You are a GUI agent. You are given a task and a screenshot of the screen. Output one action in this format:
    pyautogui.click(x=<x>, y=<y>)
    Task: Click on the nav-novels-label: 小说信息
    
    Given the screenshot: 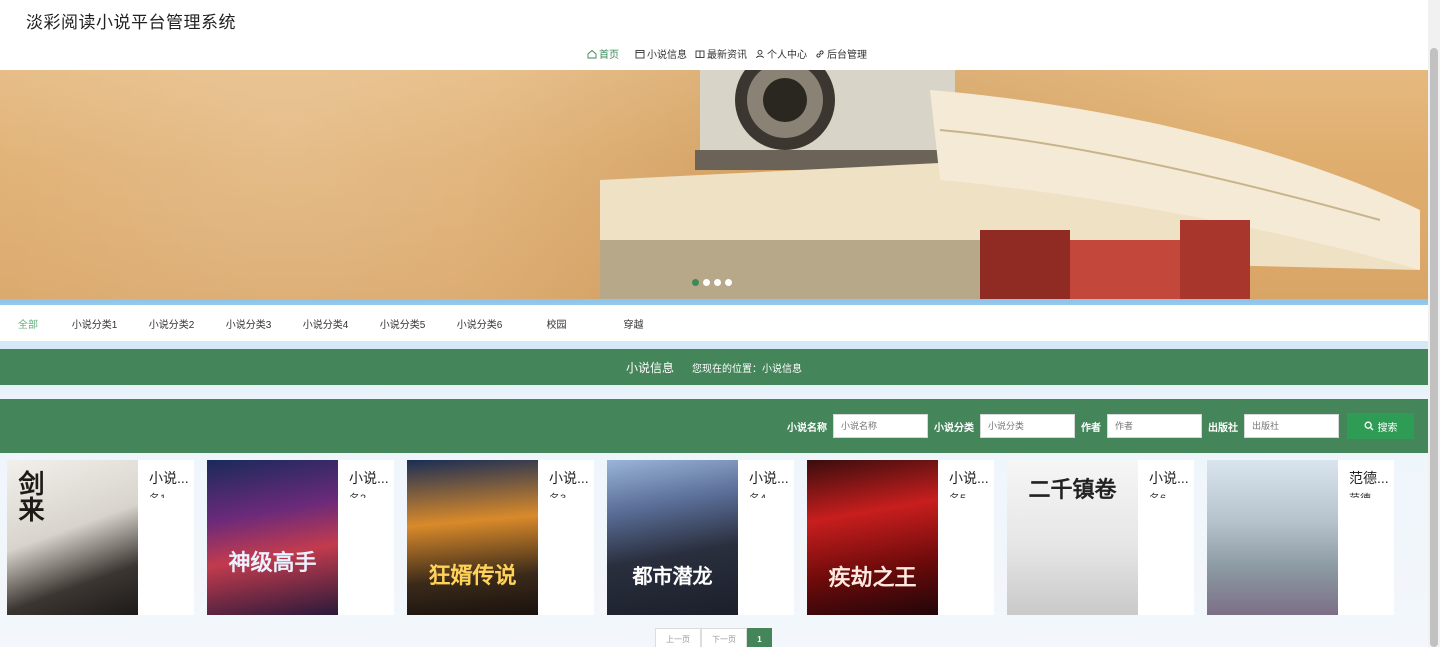 What is the action you would take?
    pyautogui.click(x=667, y=55)
    